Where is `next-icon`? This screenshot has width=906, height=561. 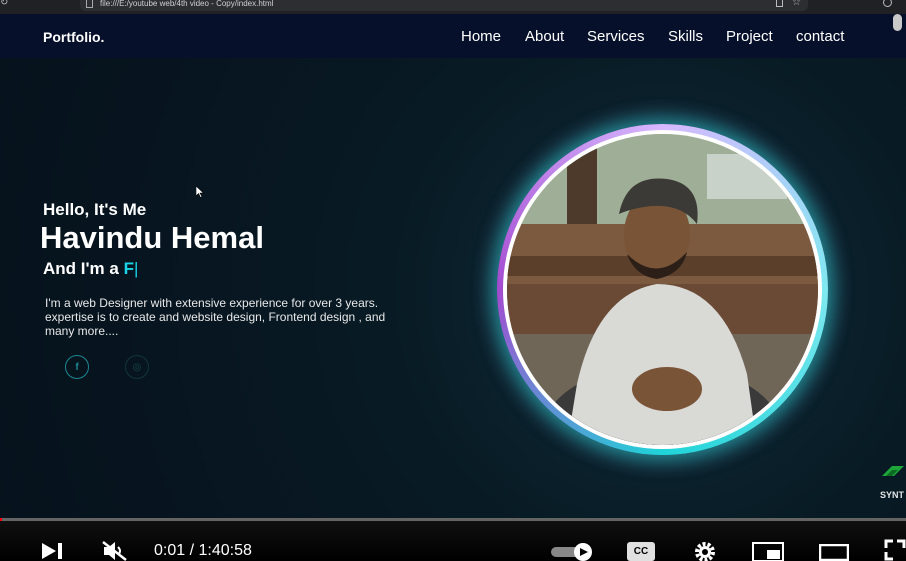
next-icon is located at coordinates (52, 551).